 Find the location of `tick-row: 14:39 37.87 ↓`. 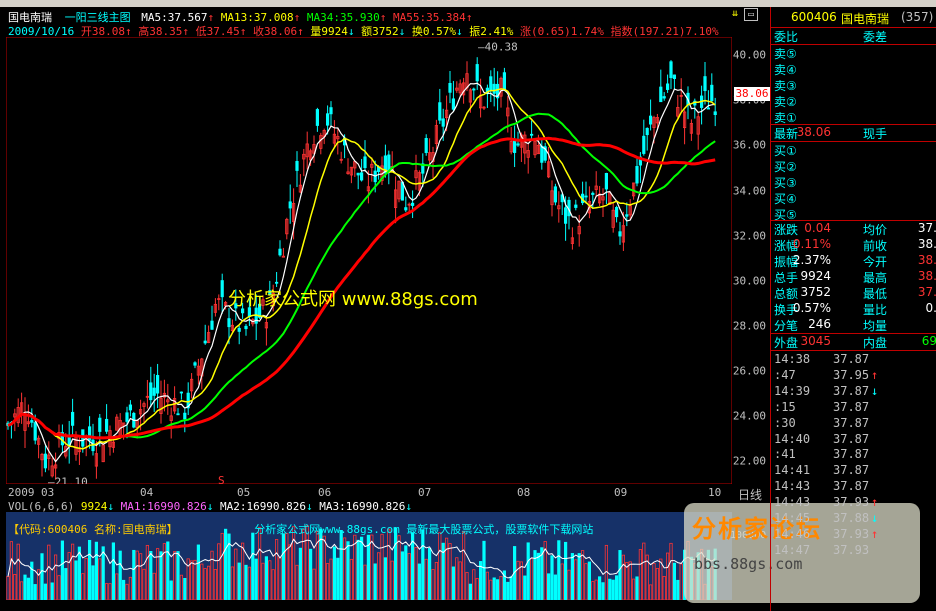

tick-row: 14:39 37.87 ↓ is located at coordinates (853, 392).